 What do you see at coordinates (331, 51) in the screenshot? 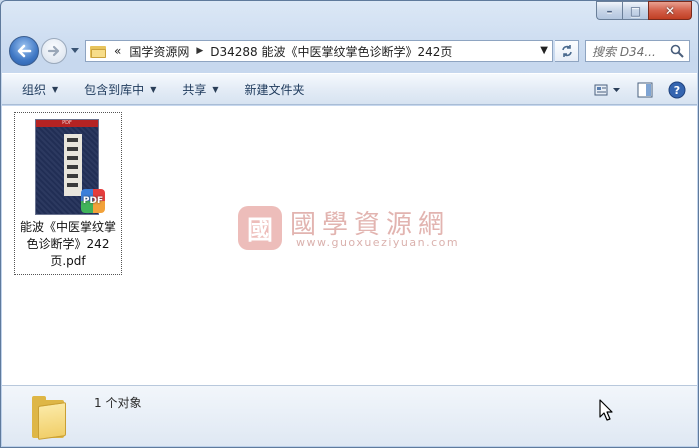
I see `breadcrumb-item-current: D34288 能波《中医掌纹掌色诊断学》242页` at bounding box center [331, 51].